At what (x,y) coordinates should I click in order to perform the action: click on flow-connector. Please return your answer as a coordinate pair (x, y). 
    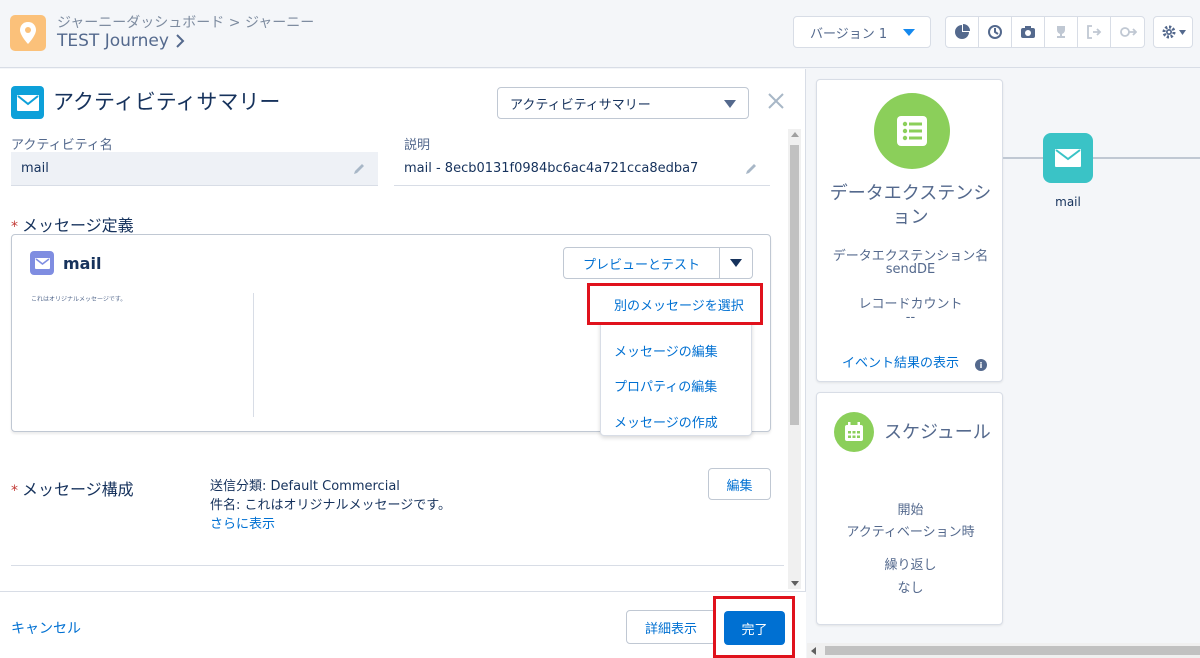
    Looking at the image, I should click on (1101, 158).